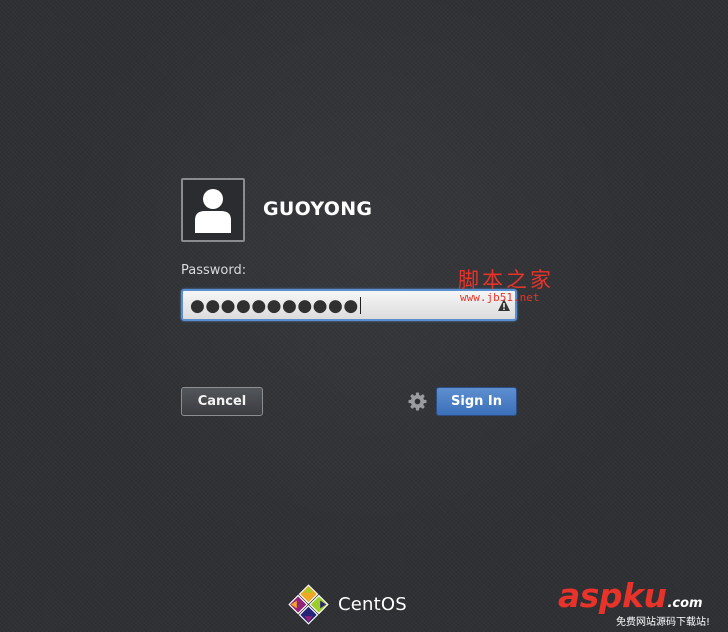 Image resolution: width=728 pixels, height=632 pixels. Describe the element at coordinates (476, 401) in the screenshot. I see `sign-in-button: Sign In` at that location.